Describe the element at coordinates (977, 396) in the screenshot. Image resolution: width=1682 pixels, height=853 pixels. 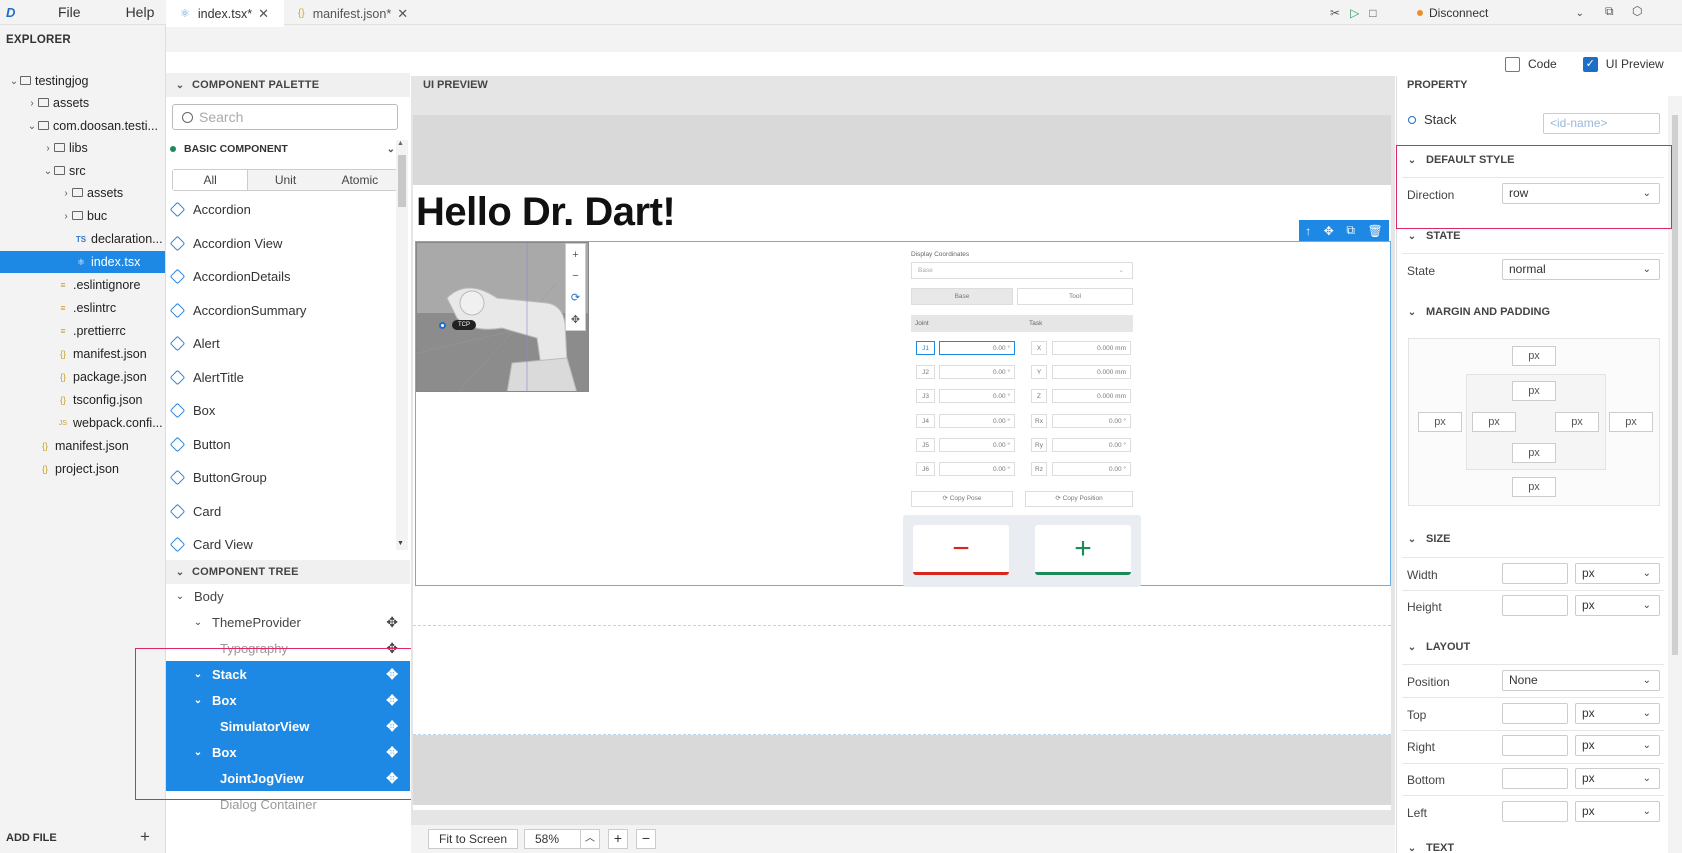
I see `joint-value-j3: 0.00 °` at that location.